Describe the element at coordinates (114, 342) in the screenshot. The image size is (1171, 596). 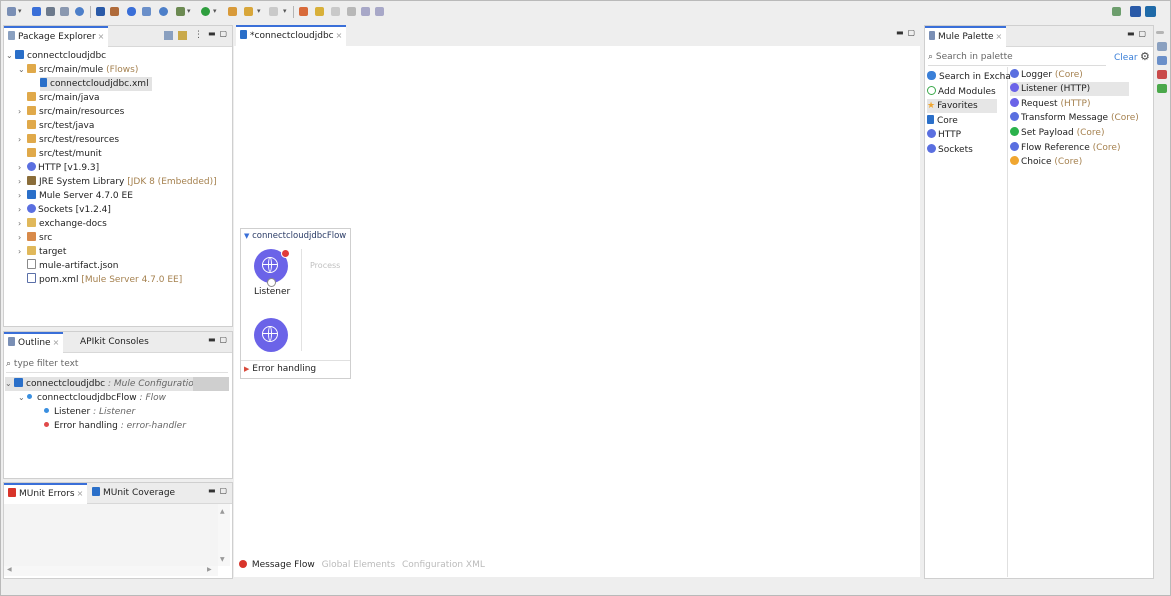
I see `tab-apikit-consoles: APIkit Consoles` at that location.